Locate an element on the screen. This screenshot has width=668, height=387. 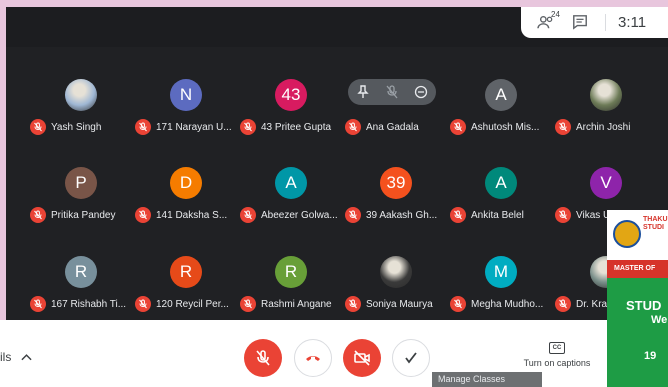
participant-tile: A Ankita Belel is located at coordinates (500, 197).